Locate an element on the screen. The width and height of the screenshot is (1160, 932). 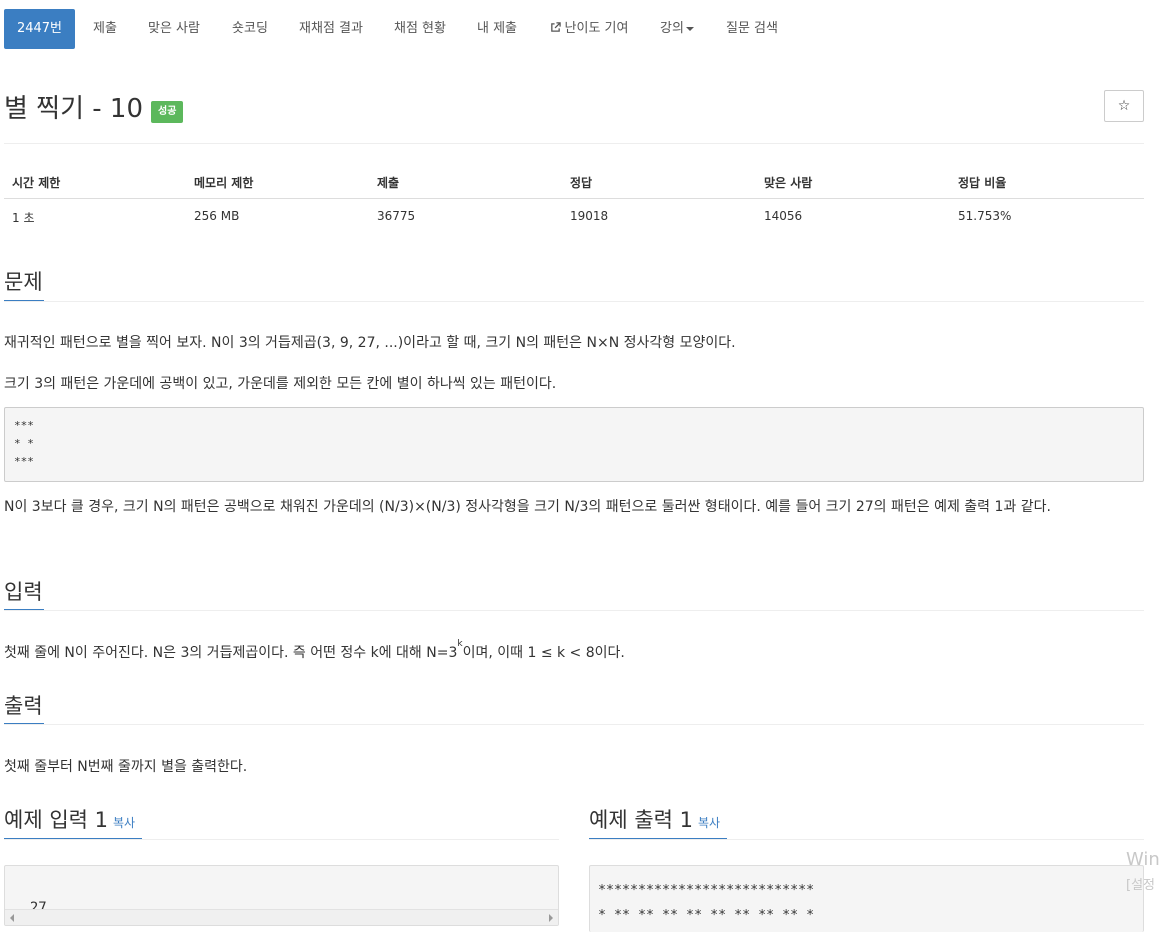
nav-short-coding-label: 숏코딩 is located at coordinates (250, 28).